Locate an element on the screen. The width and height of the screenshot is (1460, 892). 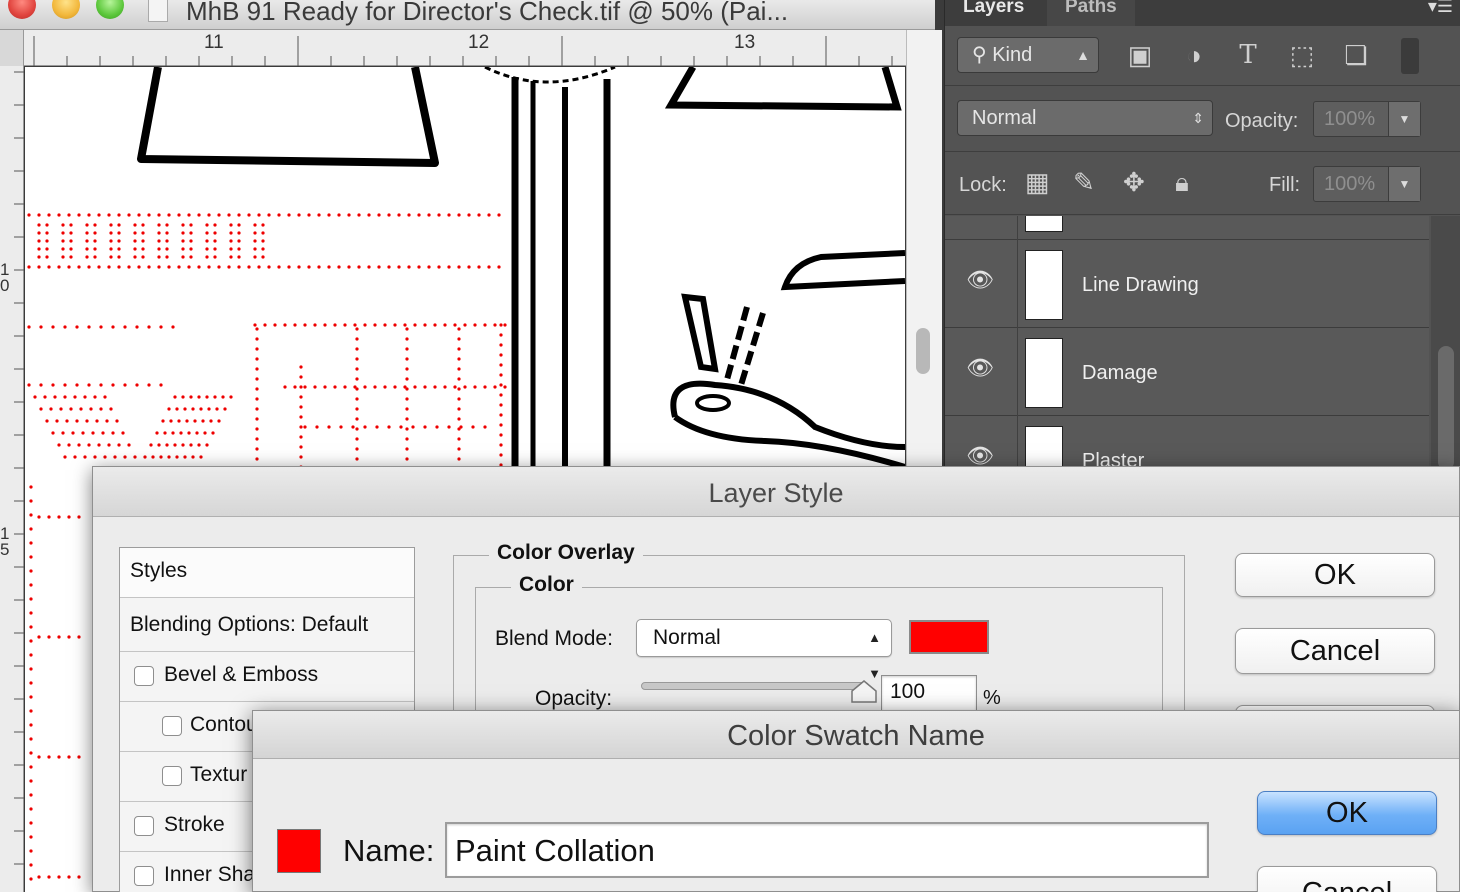
layer-row-damage: 👁︎ Damage is located at coordinates (1187, 372).